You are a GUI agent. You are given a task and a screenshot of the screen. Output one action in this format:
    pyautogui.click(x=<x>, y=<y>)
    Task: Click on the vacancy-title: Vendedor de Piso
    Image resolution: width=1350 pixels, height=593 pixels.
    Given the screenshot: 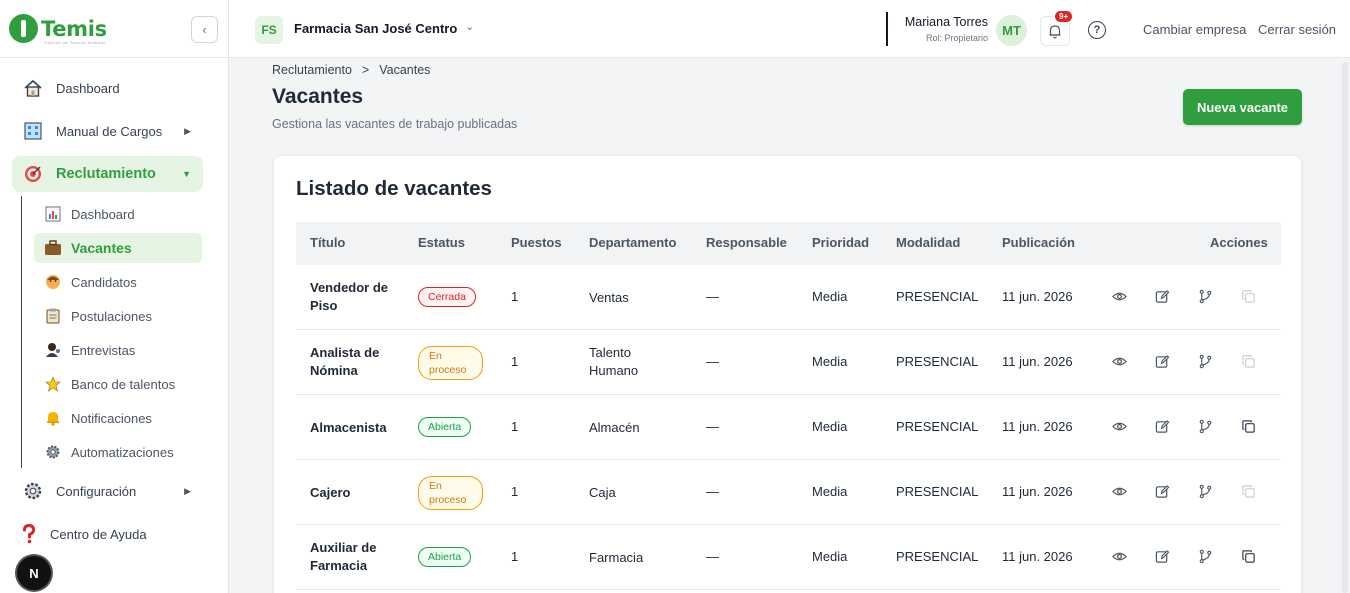 What is the action you would take?
    pyautogui.click(x=349, y=296)
    